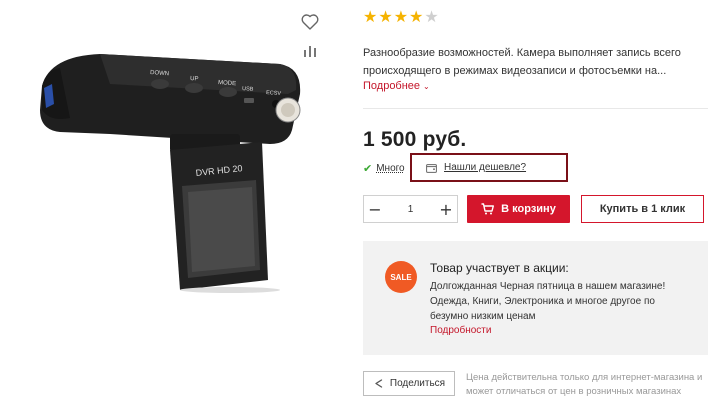 The width and height of the screenshot is (712, 417). Describe the element at coordinates (426, 86) in the screenshot. I see `chevron-down-icon: ⌄` at that location.